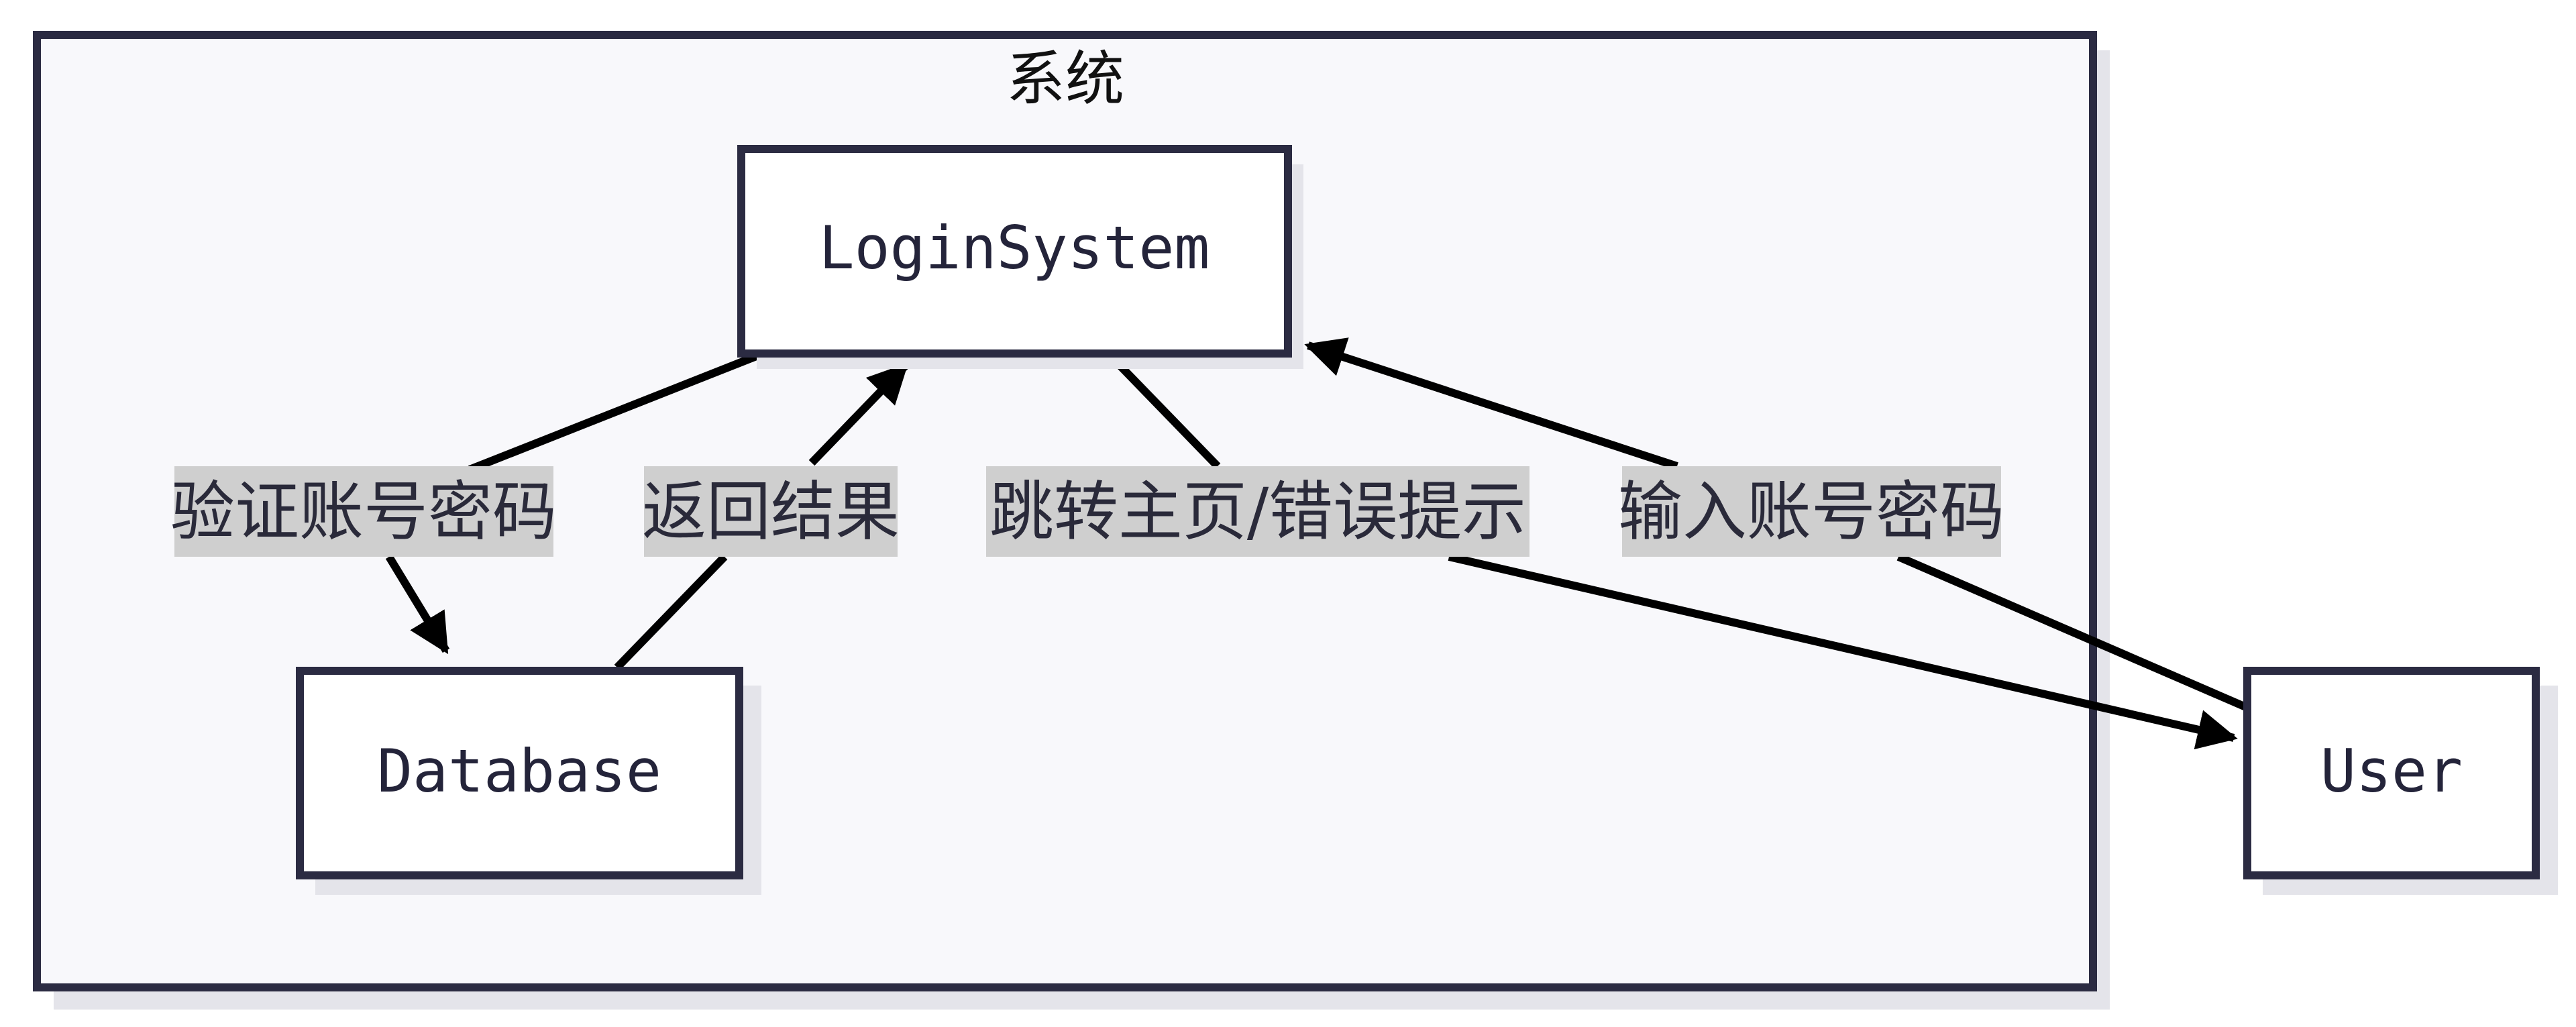 The width and height of the screenshot is (2576, 1027). I want to click on edge-labels: 验证账号密码 返回结果 跳转主页/错误提示 输入账号密码, so click(1087, 511).